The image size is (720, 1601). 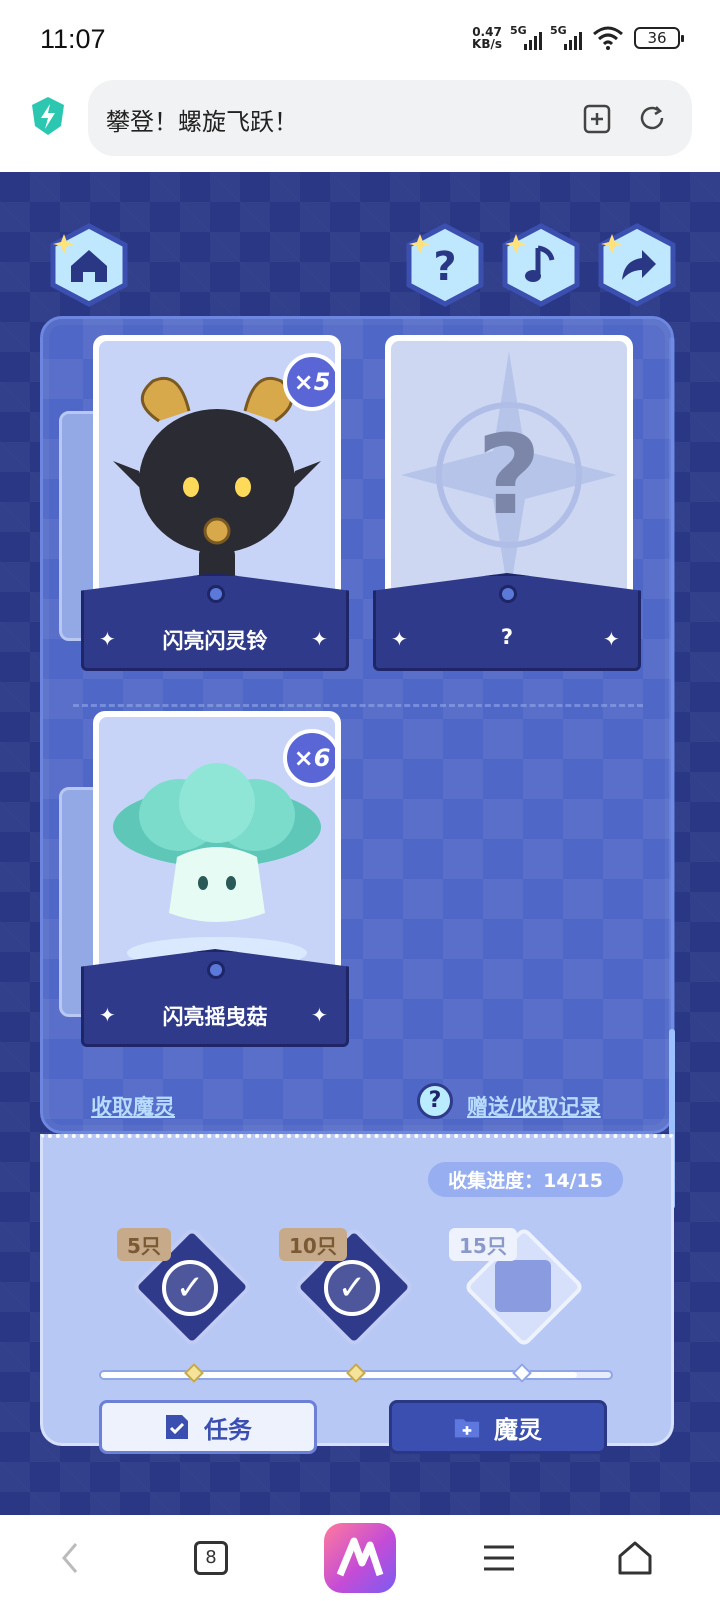 What do you see at coordinates (507, 637) in the screenshot?
I see `spirit-name: ?` at bounding box center [507, 637].